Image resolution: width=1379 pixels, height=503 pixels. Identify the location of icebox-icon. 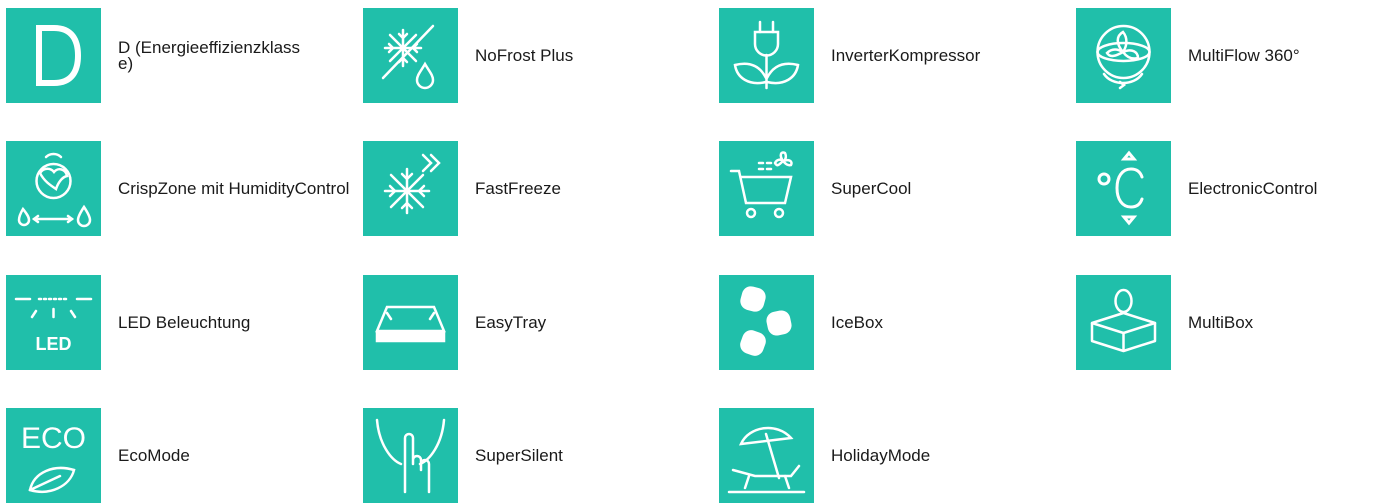
(766, 321).